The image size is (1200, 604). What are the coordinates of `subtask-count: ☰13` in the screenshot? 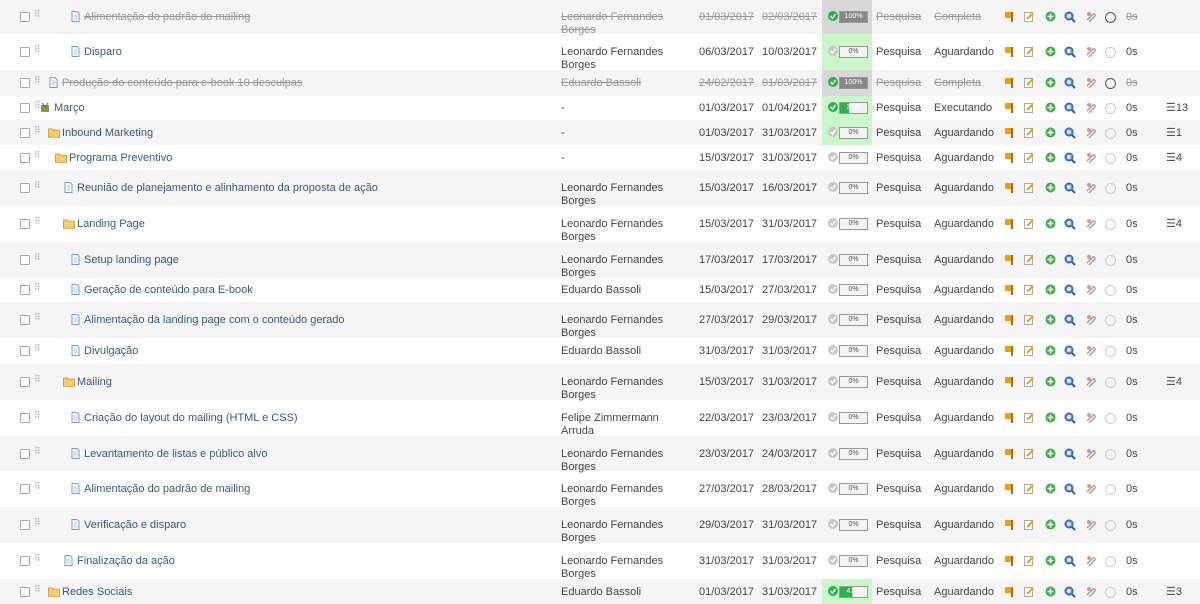 It's located at (1177, 108).